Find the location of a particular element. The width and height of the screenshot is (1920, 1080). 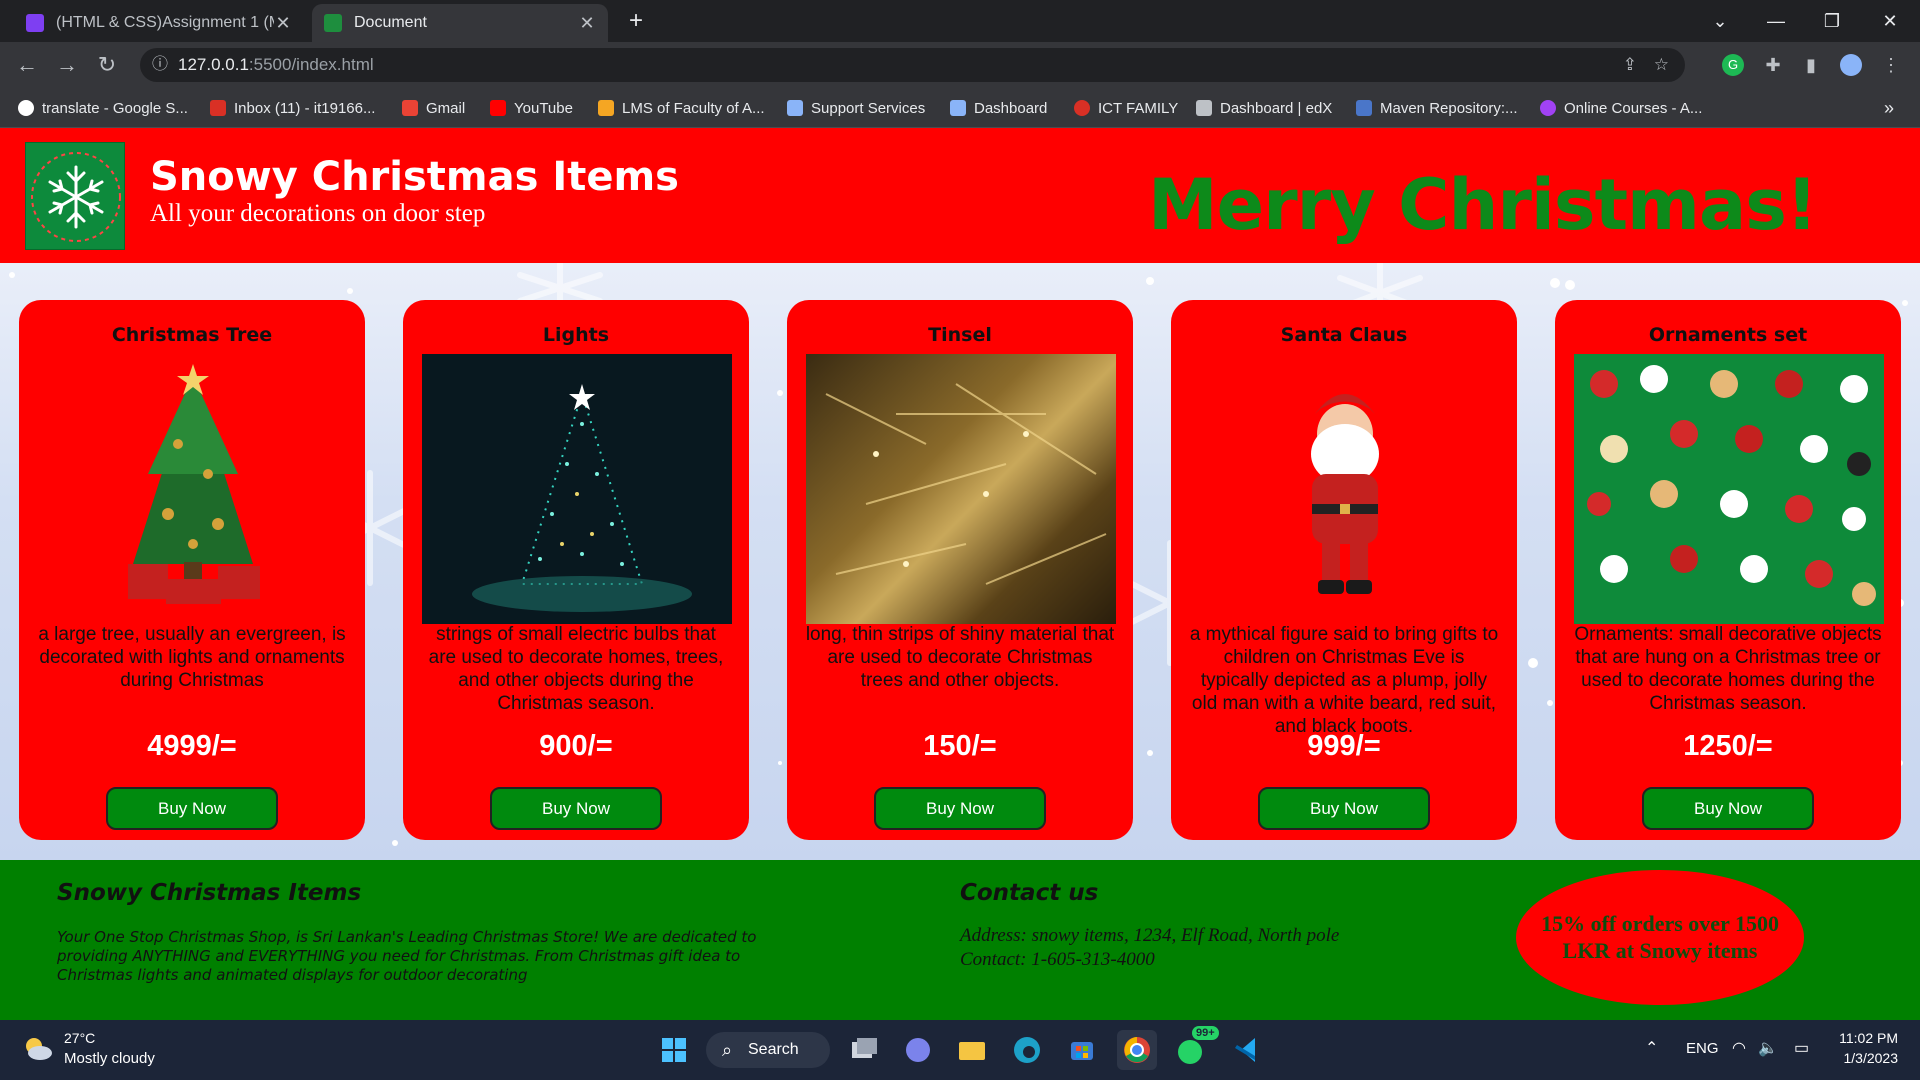

lms-icon is located at coordinates (606, 108).